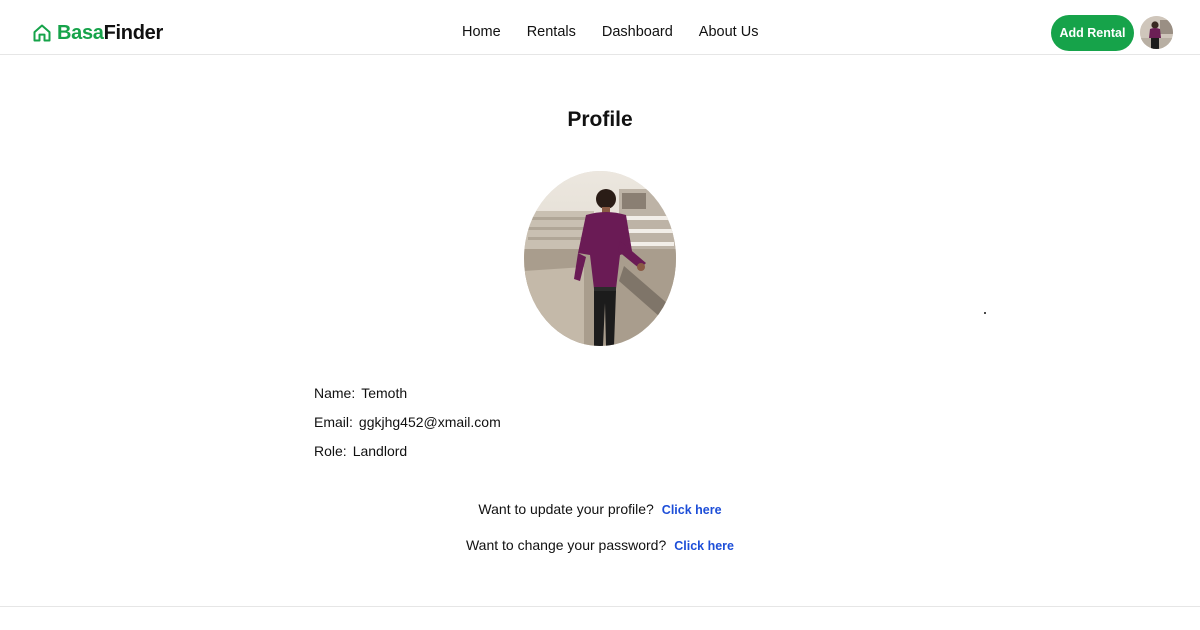 Image resolution: width=1200 pixels, height=630 pixels. I want to click on brand-logo: Basa Finder, so click(97, 33).